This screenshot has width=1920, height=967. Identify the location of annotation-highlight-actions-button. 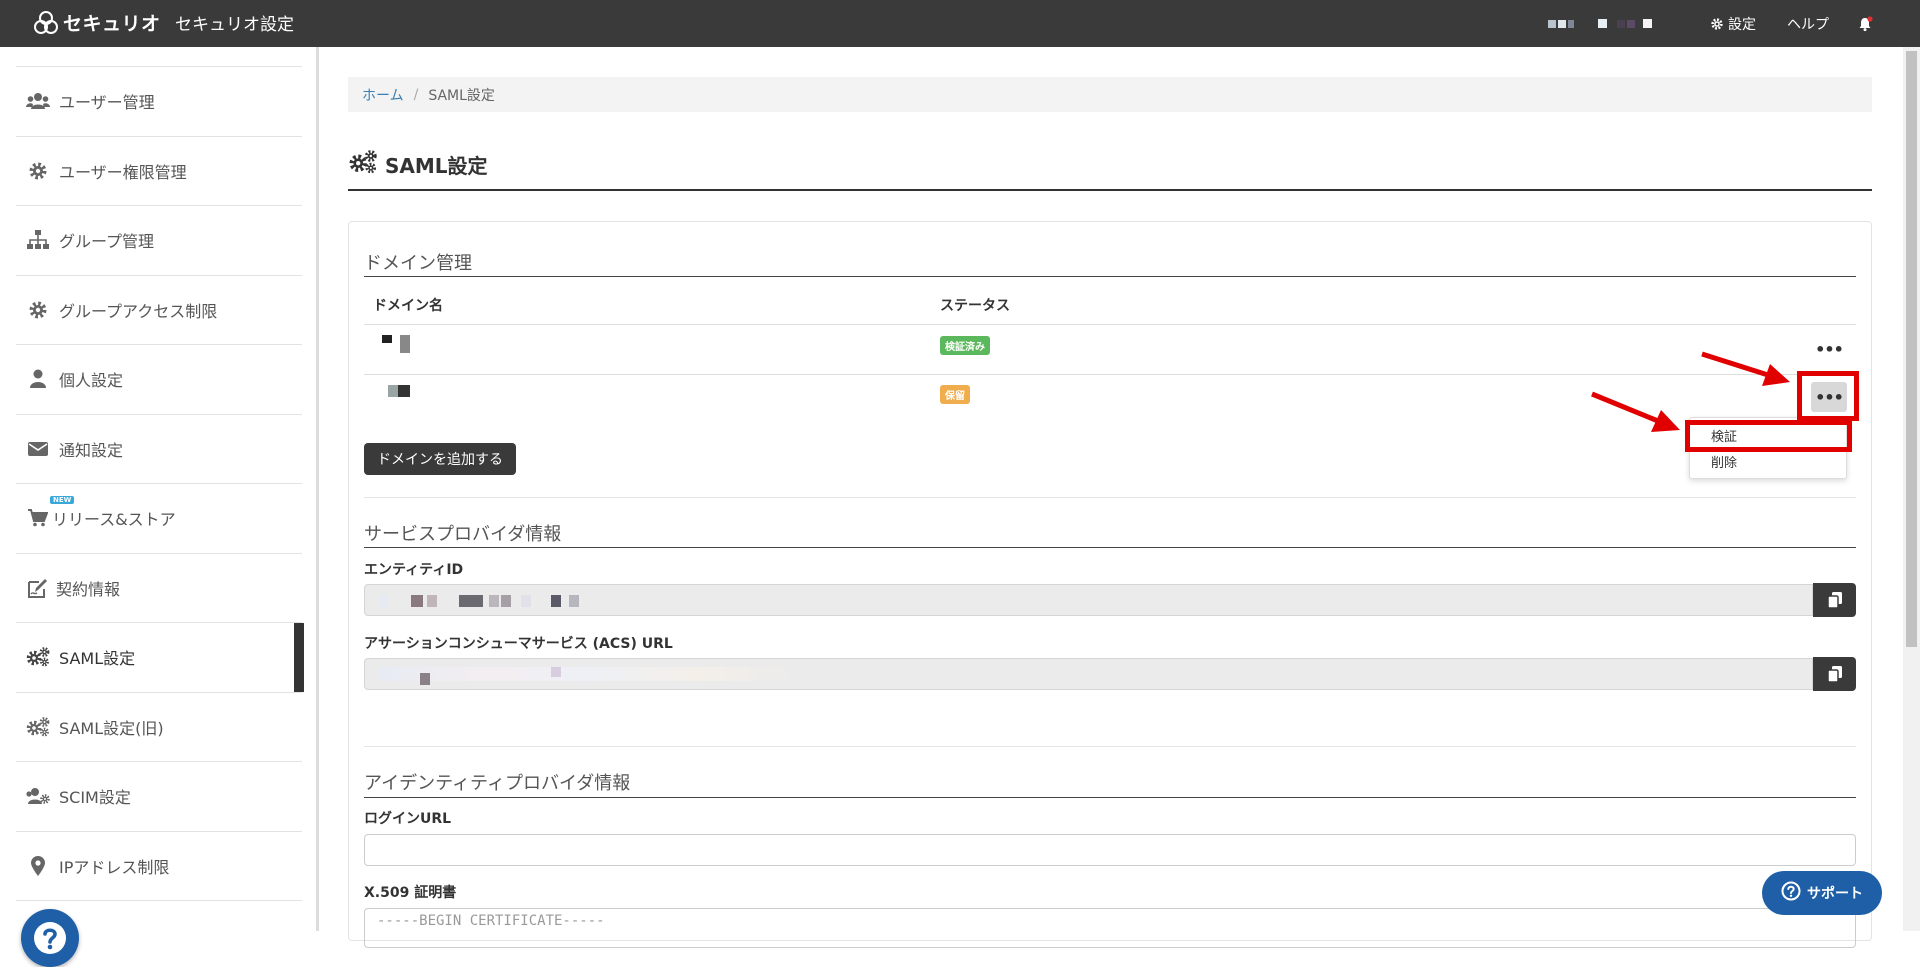
(1828, 396).